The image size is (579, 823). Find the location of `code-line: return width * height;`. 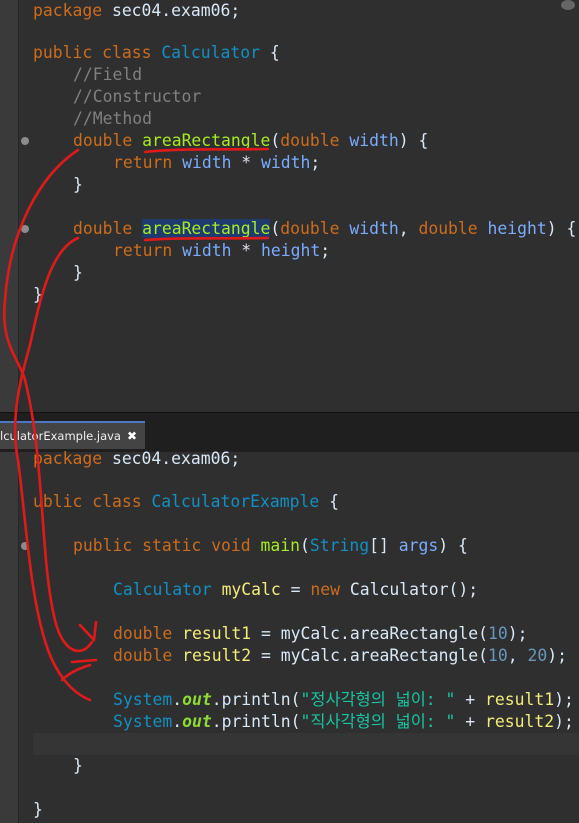

code-line: return width * height; is located at coordinates (221, 251).